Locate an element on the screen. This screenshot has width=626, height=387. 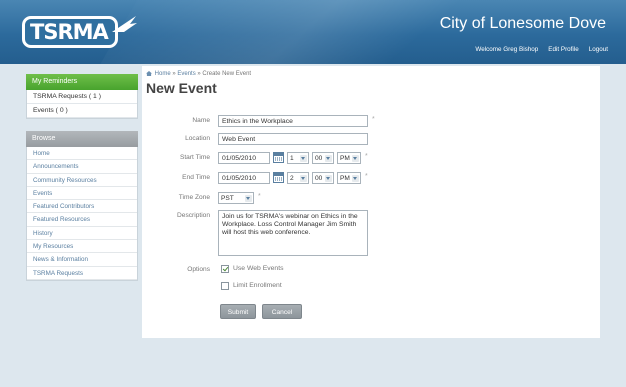
start-time-label: Start Time is located at coordinates (194, 157).